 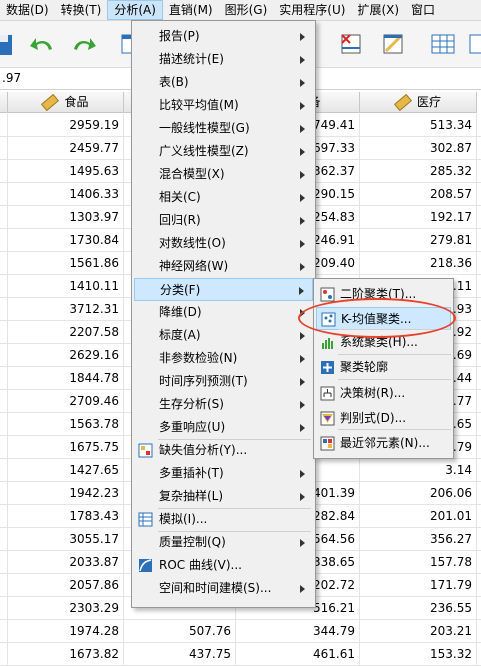 I want to click on table-cell: 2959.19, so click(x=66, y=125).